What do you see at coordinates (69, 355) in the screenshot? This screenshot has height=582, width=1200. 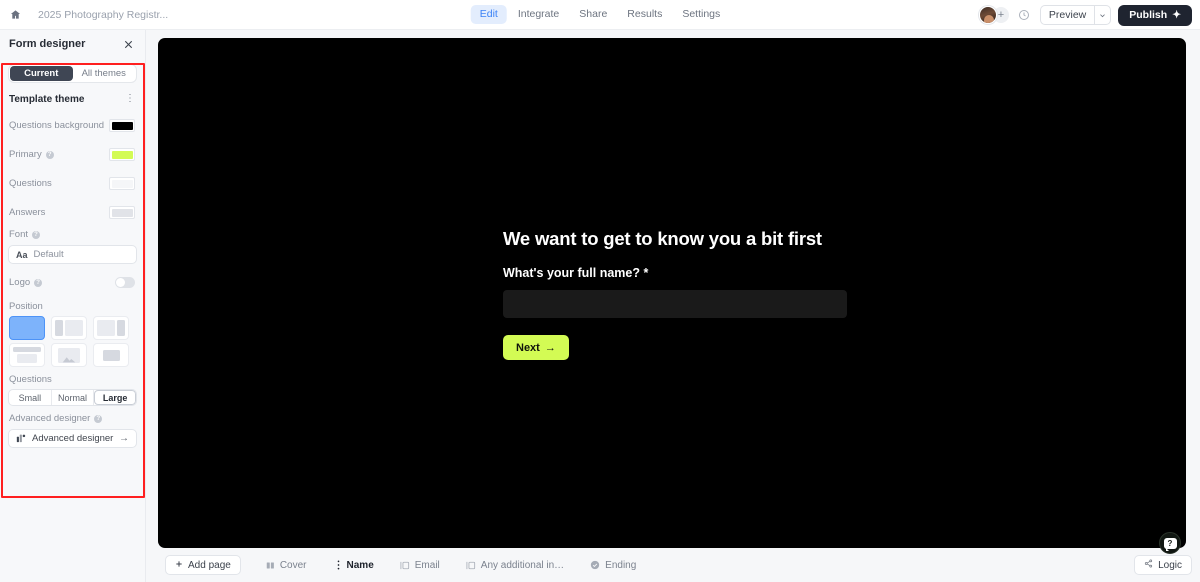 I see `position-image-tile` at bounding box center [69, 355].